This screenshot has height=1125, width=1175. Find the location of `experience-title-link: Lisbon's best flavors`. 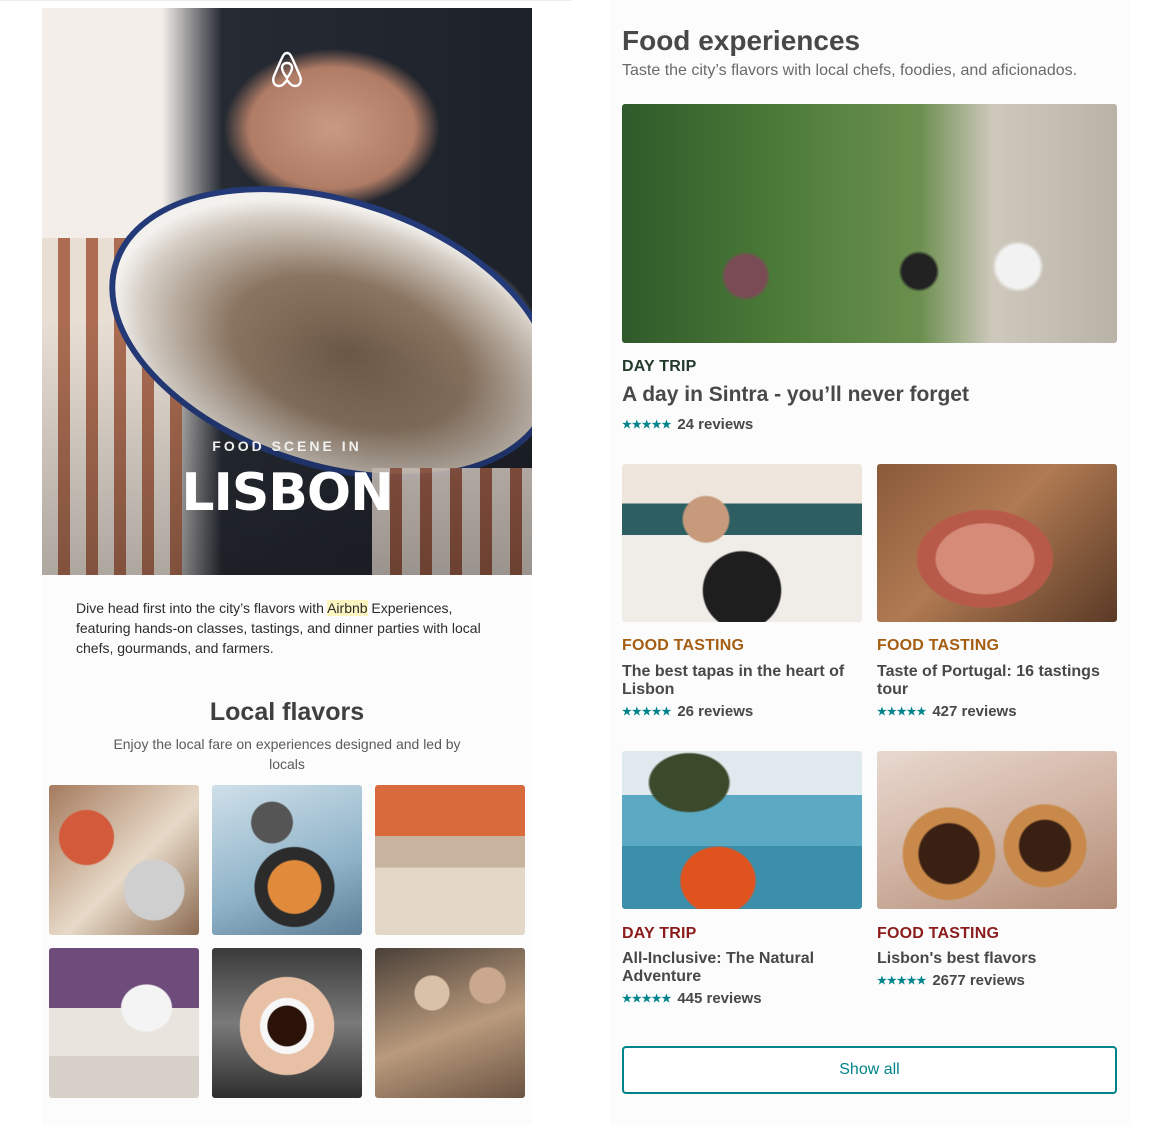

experience-title-link: Lisbon's best flavors is located at coordinates (997, 959).